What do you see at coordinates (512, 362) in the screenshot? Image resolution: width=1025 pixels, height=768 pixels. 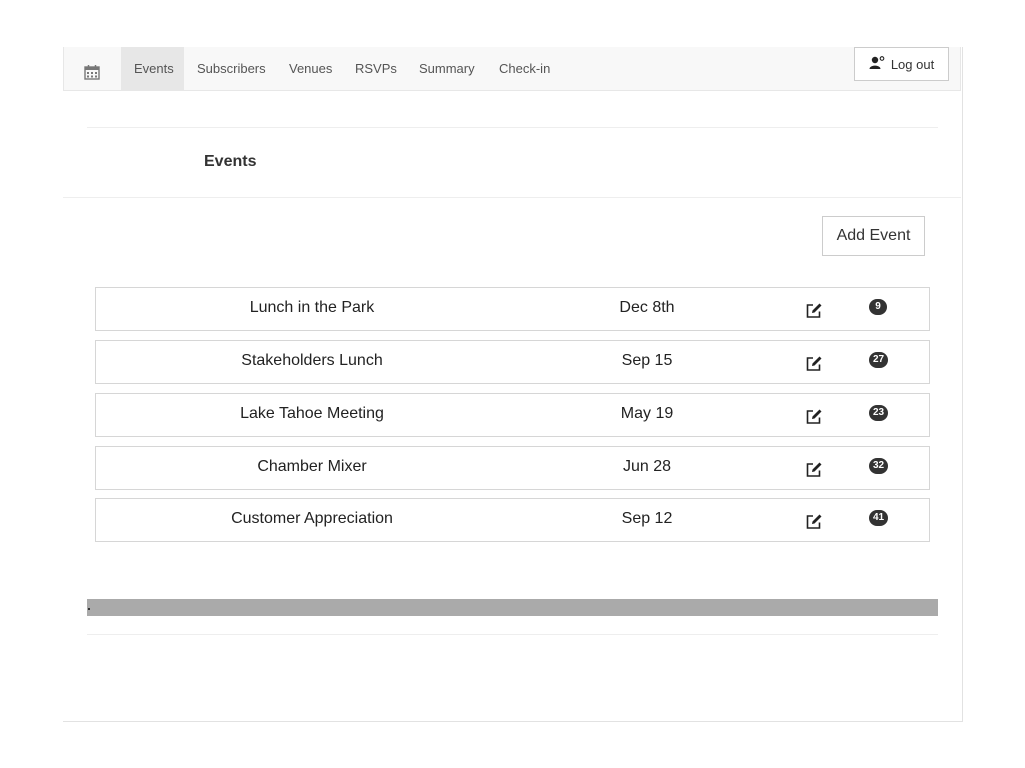 I see `event-row: Stakeholders Lunch Sep 15 27` at bounding box center [512, 362].